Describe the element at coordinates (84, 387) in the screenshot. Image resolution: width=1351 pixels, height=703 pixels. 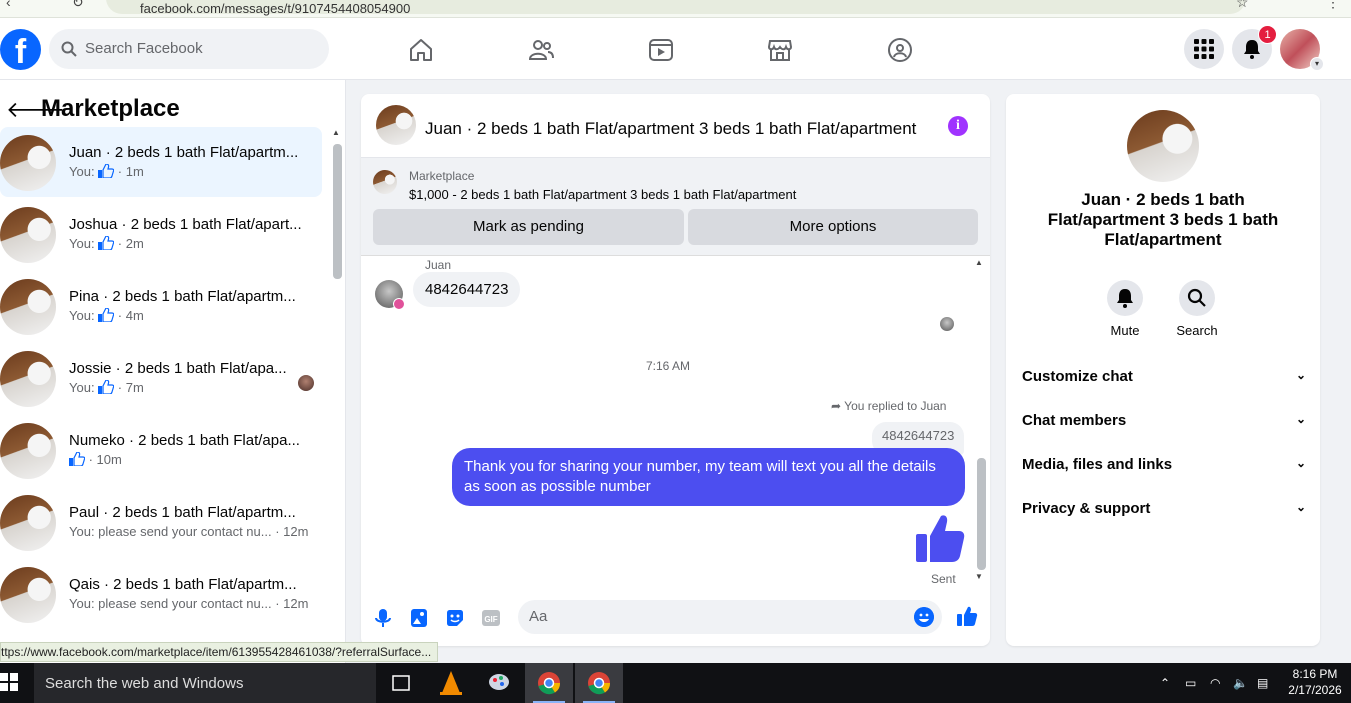
I see `preview-text: You:` at that location.